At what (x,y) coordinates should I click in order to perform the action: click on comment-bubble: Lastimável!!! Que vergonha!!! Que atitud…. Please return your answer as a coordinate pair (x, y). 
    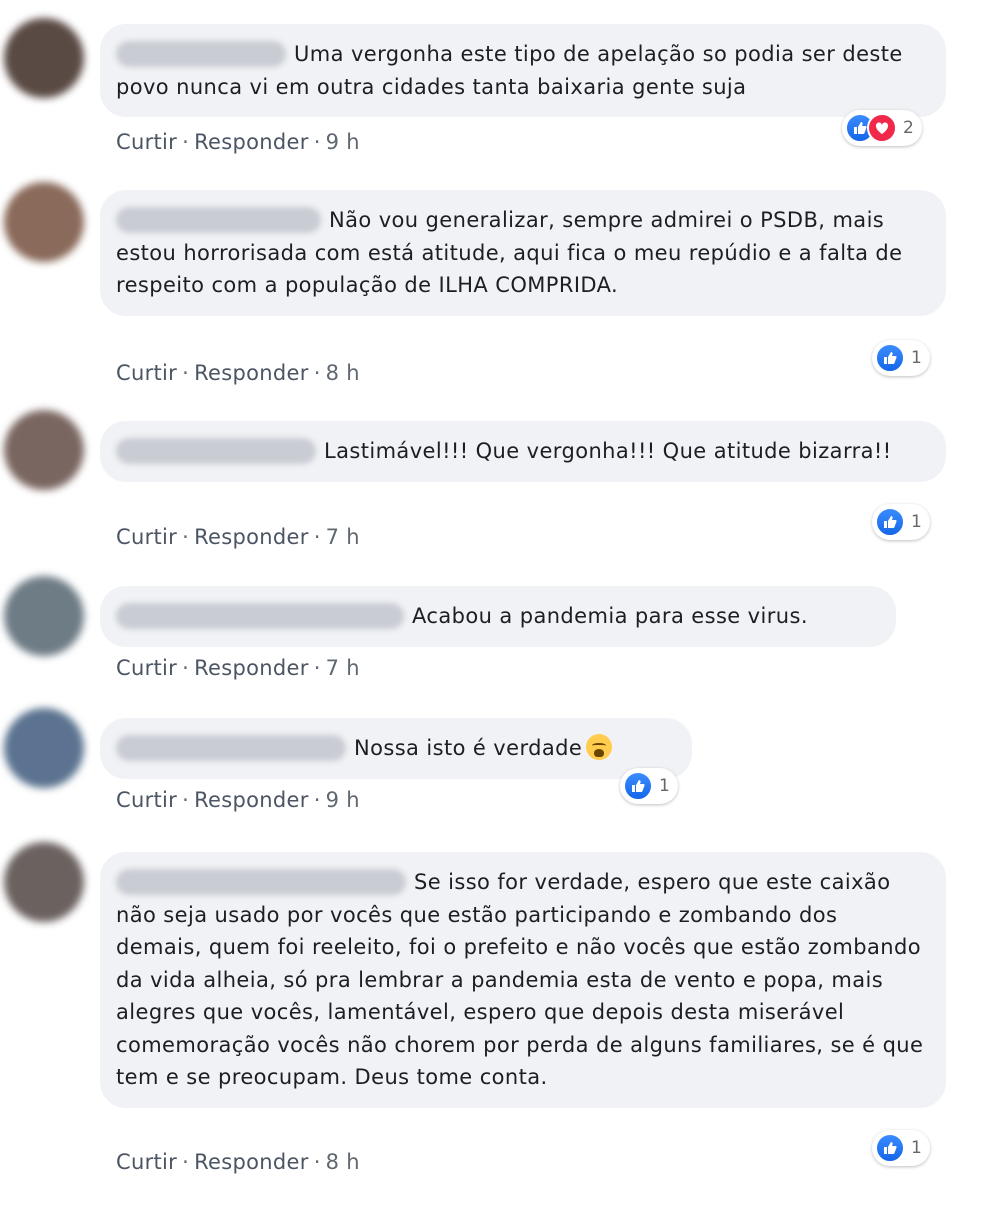
    Looking at the image, I should click on (523, 451).